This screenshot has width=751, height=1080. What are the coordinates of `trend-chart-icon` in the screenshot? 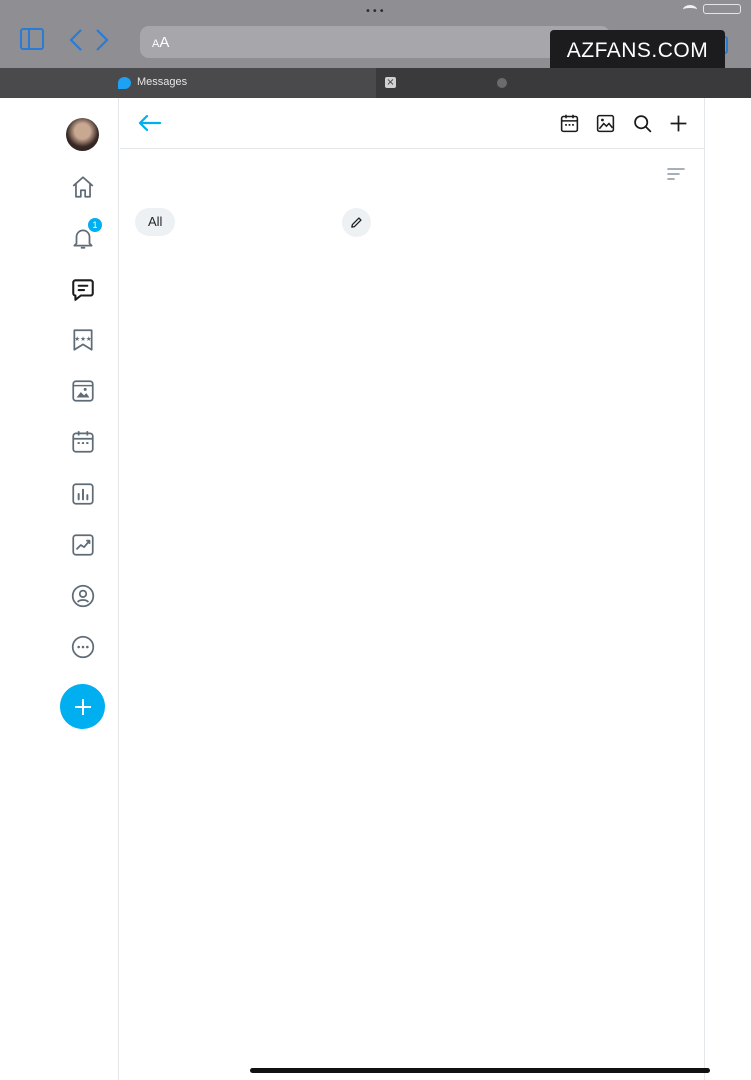 It's located at (82, 544).